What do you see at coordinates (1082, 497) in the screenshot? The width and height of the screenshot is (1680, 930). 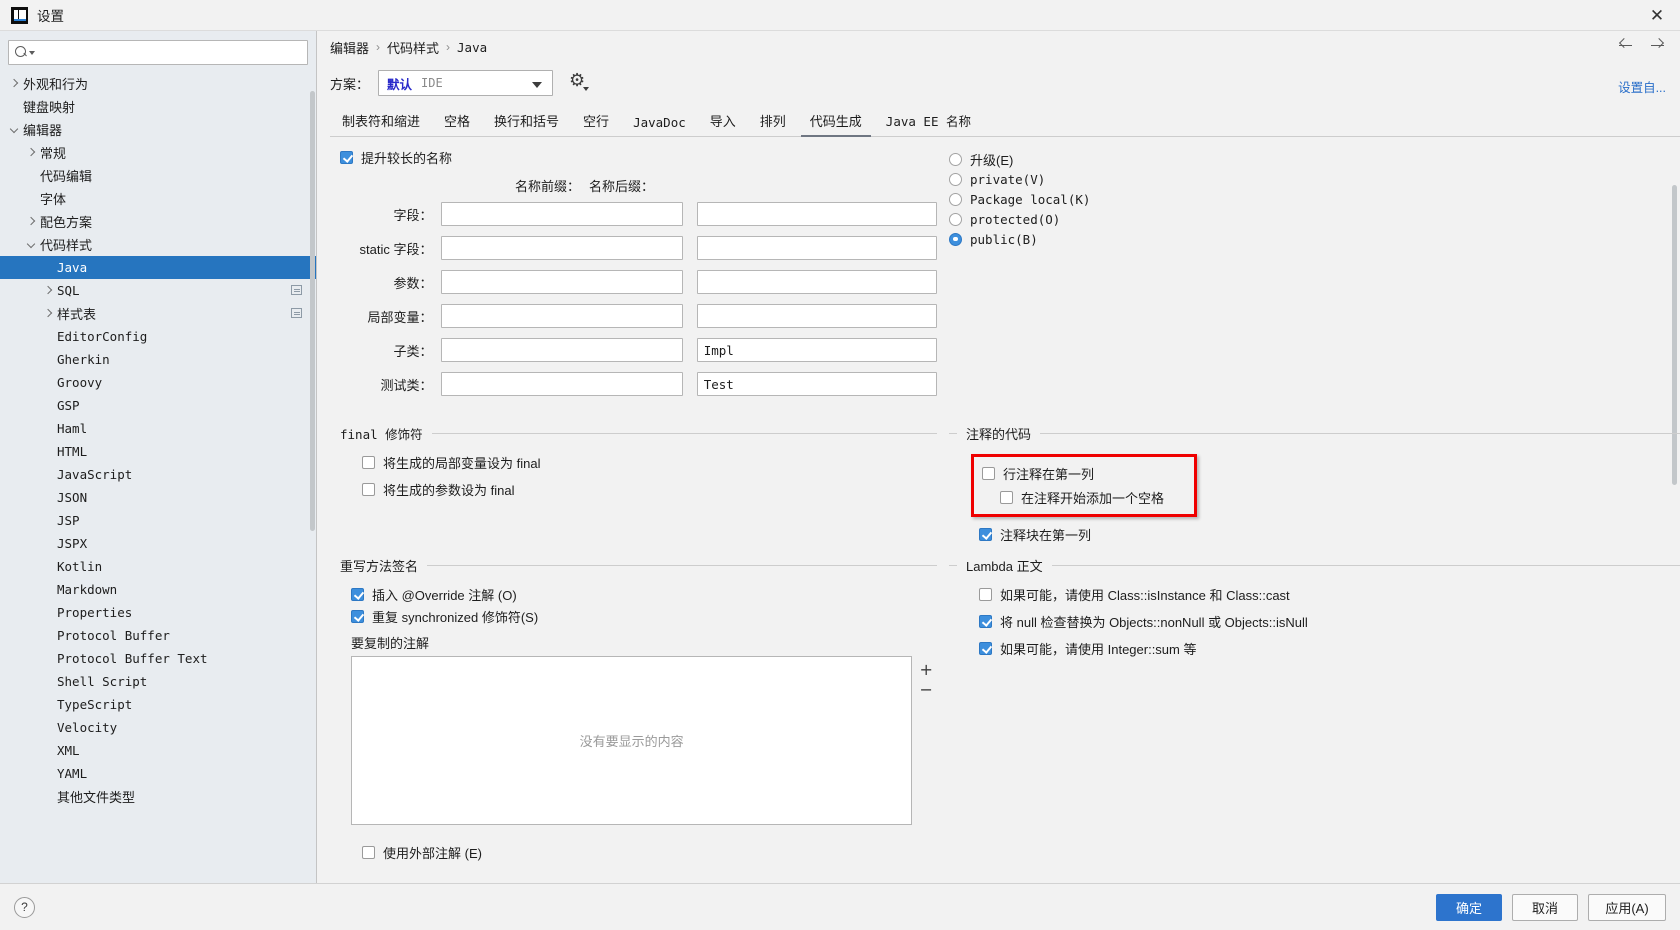 I see `add-space-at-comment-start-row: 在注释开始添加一个空格` at bounding box center [1082, 497].